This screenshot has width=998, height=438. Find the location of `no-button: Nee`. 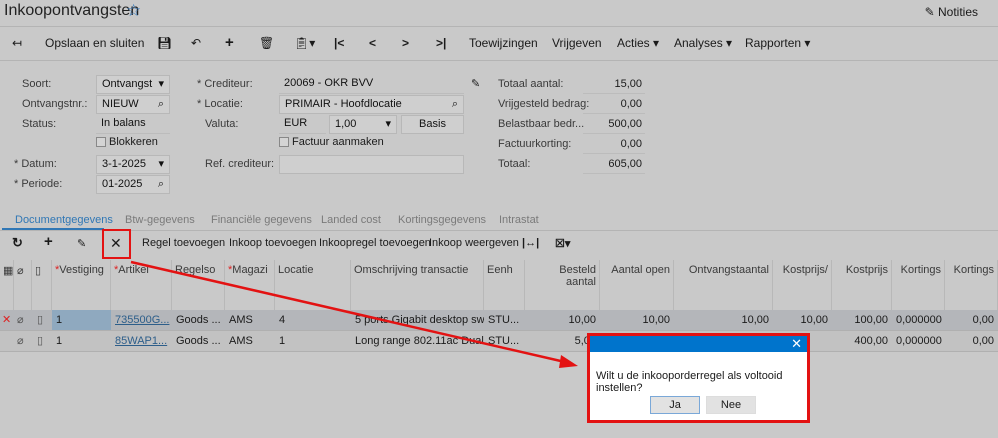

no-button: Nee is located at coordinates (731, 405).